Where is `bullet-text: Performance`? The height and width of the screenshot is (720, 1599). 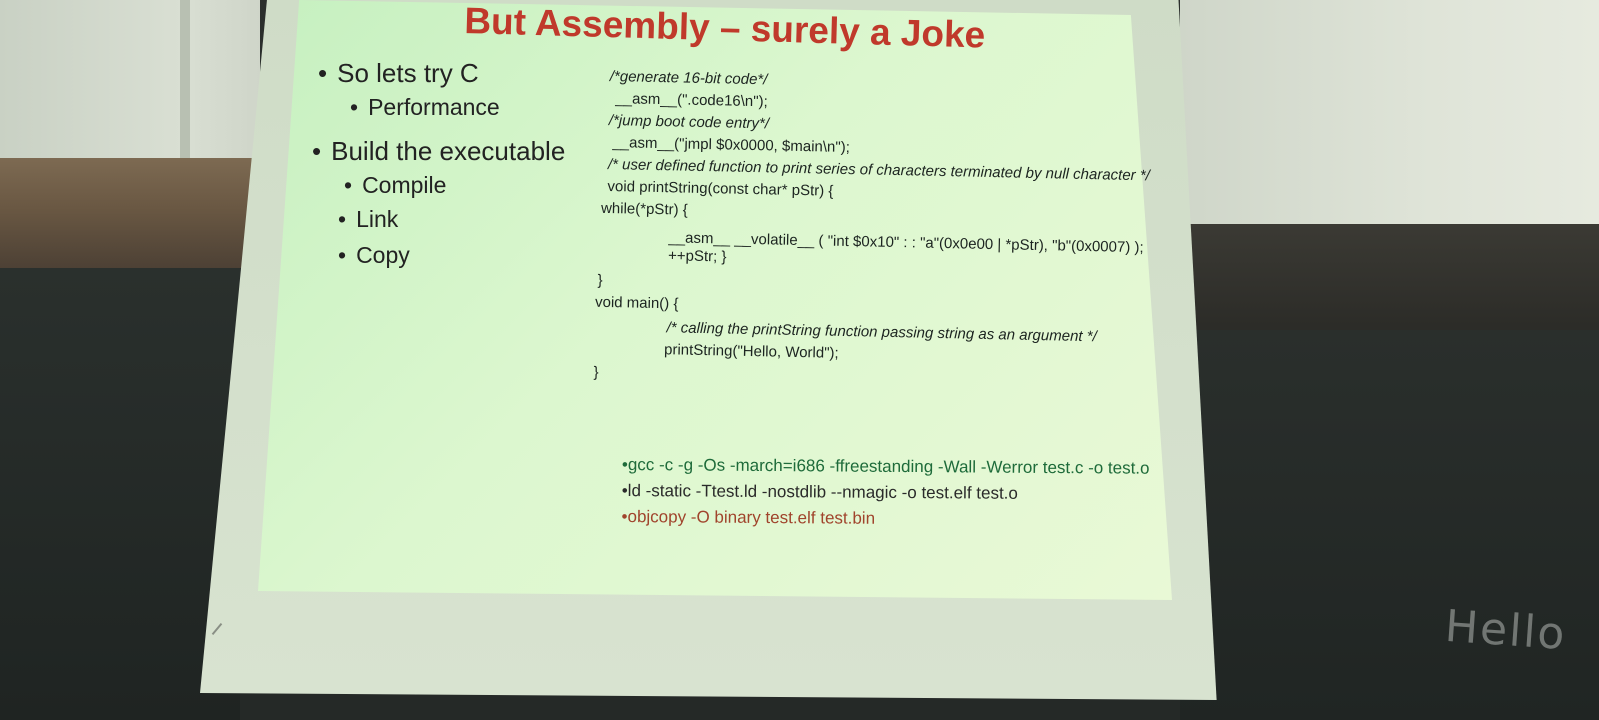 bullet-text: Performance is located at coordinates (434, 107).